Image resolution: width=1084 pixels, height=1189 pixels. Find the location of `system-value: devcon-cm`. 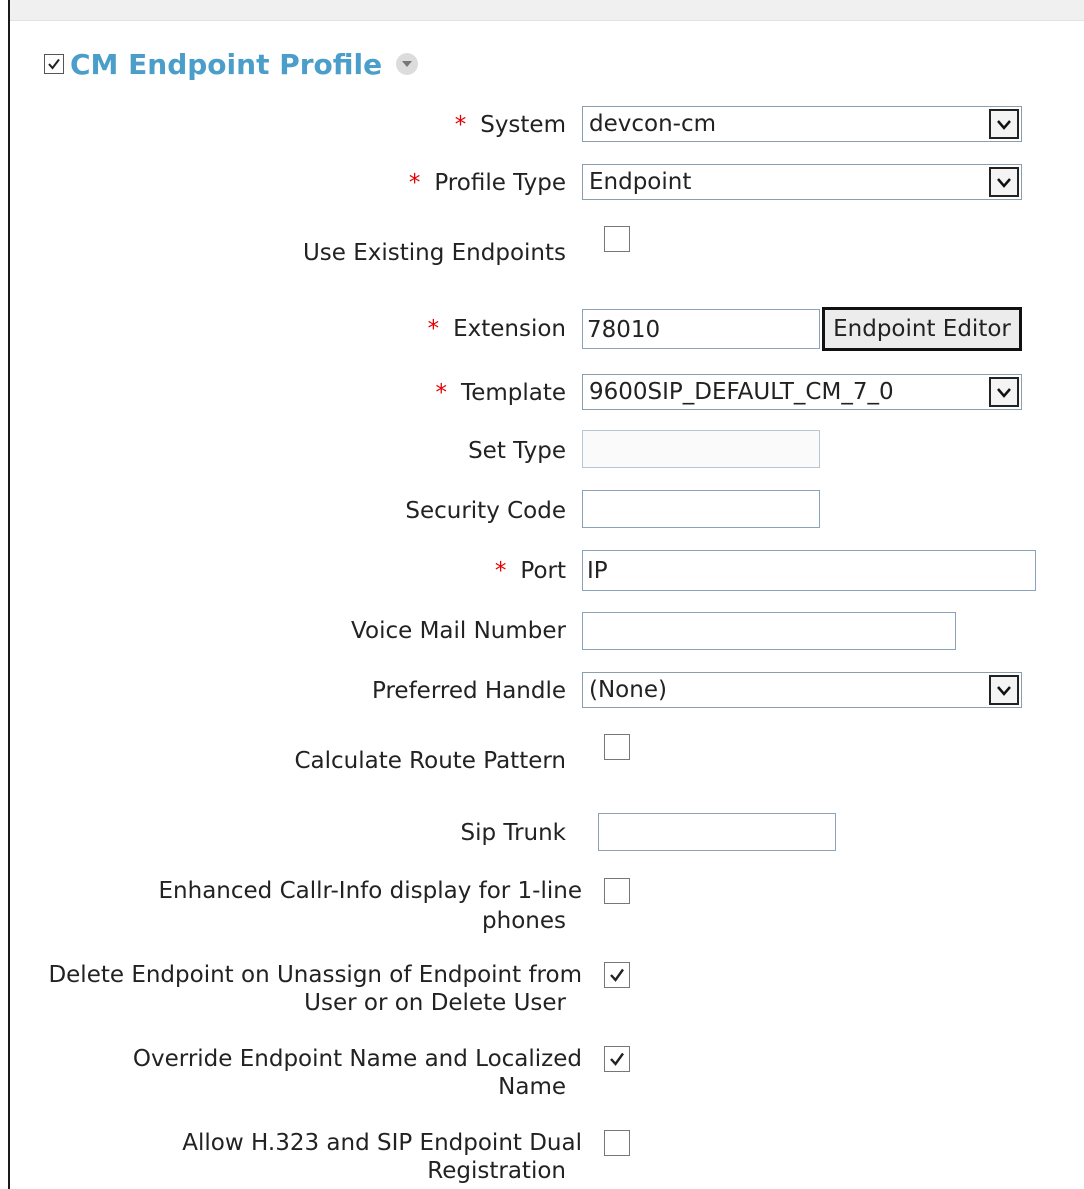

system-value: devcon-cm is located at coordinates (653, 124).